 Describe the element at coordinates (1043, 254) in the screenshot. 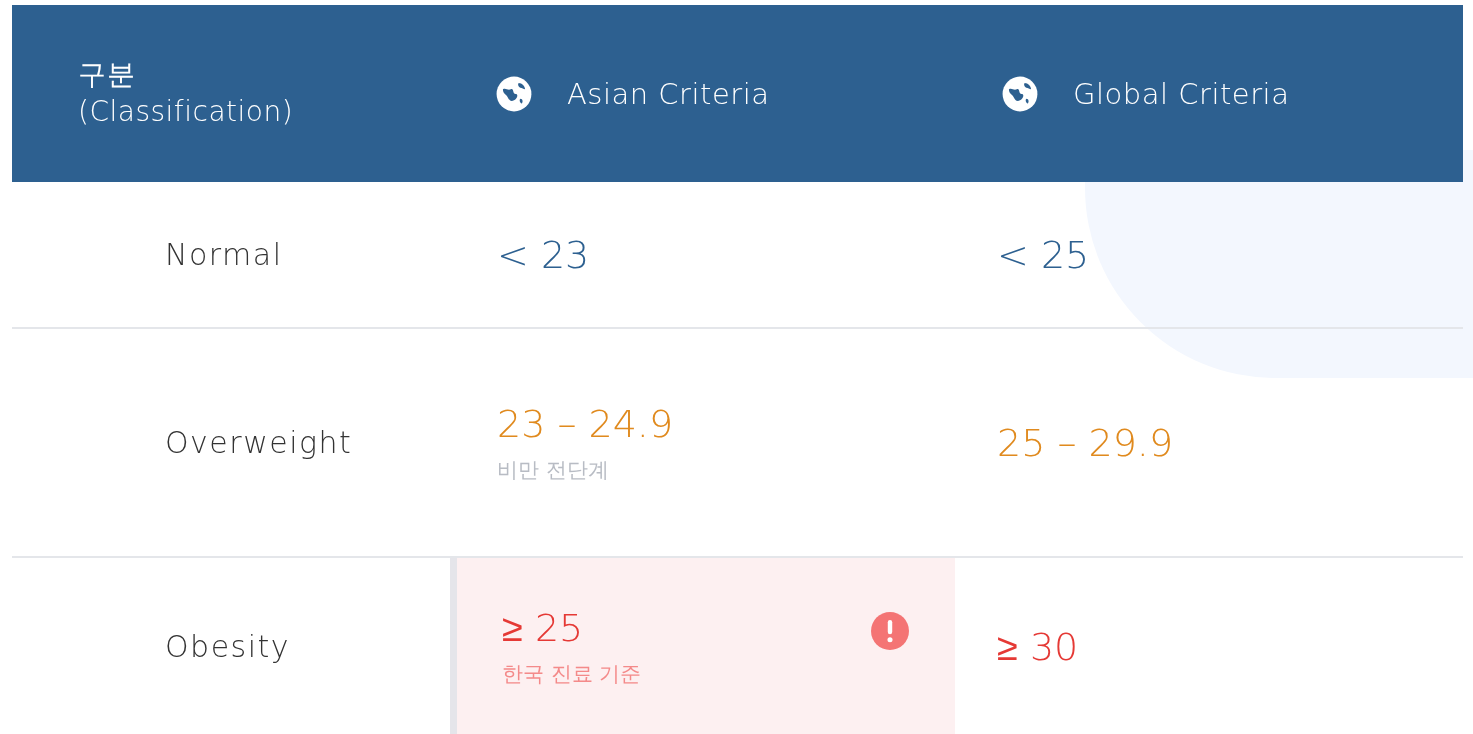

I see `bmi-value: < 25` at that location.